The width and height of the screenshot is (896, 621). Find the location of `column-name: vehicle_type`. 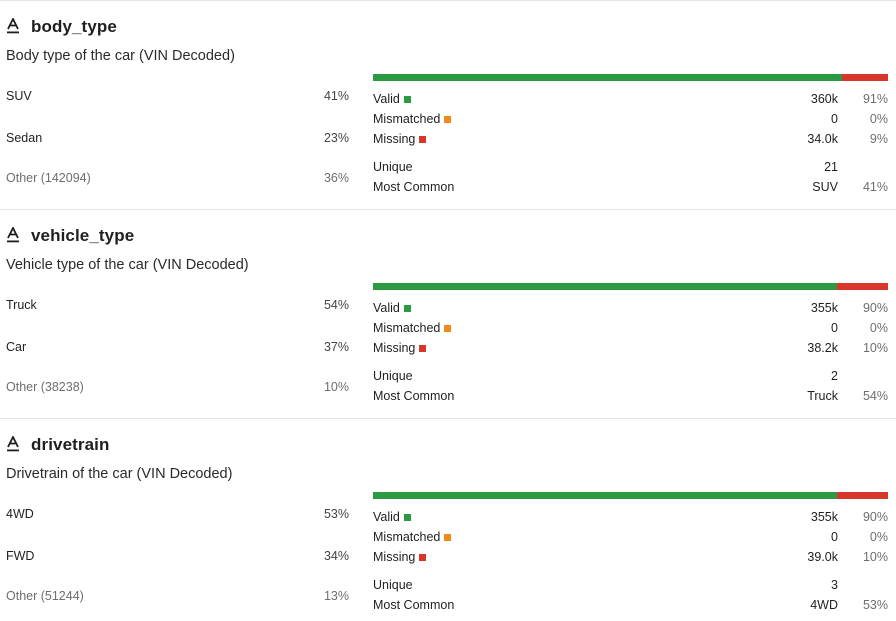

column-name: vehicle_type is located at coordinates (83, 235).